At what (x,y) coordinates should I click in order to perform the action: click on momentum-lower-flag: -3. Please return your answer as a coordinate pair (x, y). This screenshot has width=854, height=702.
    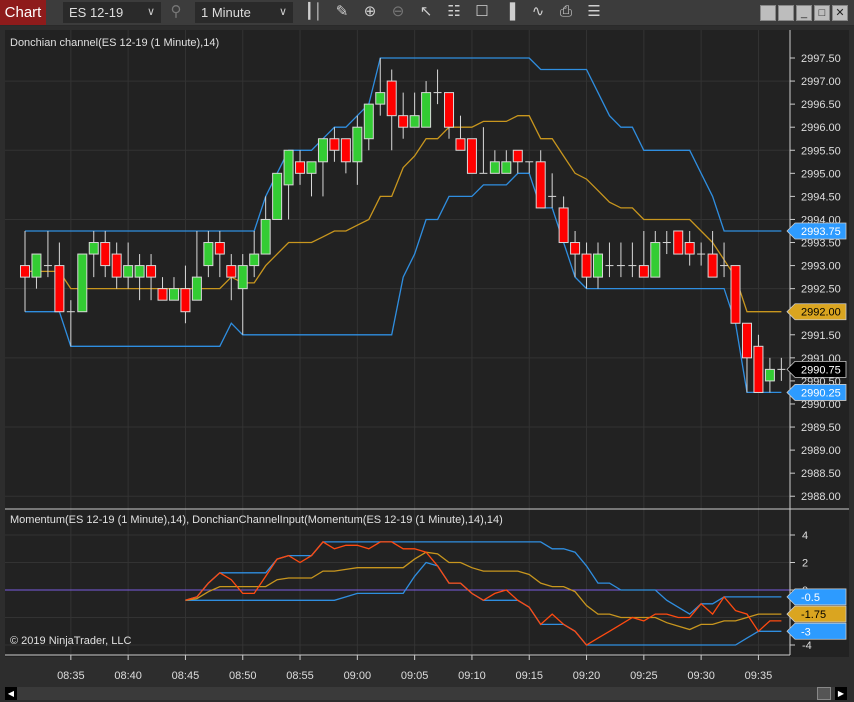
    Looking at the image, I should click on (816, 631).